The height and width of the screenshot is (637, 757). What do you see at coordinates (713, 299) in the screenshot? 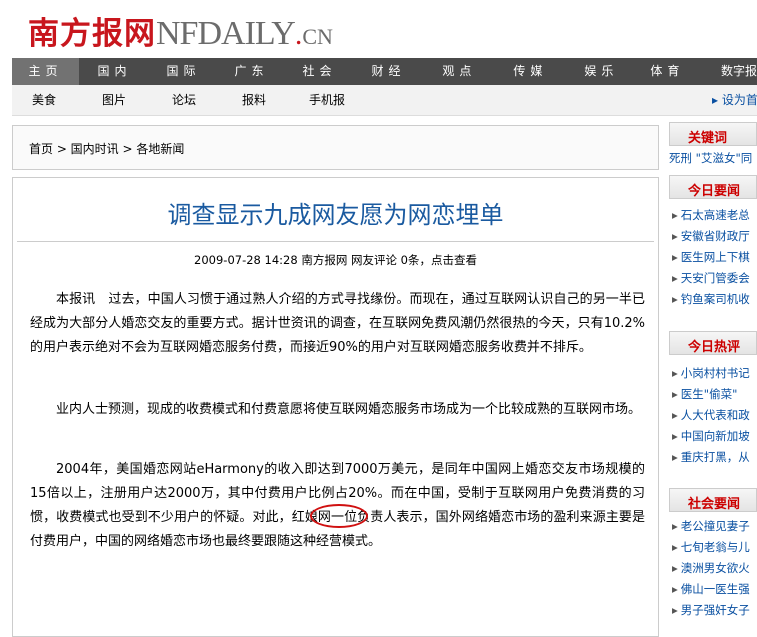
I see `list-item: ▸ 钓鱼案司机收` at bounding box center [713, 299].